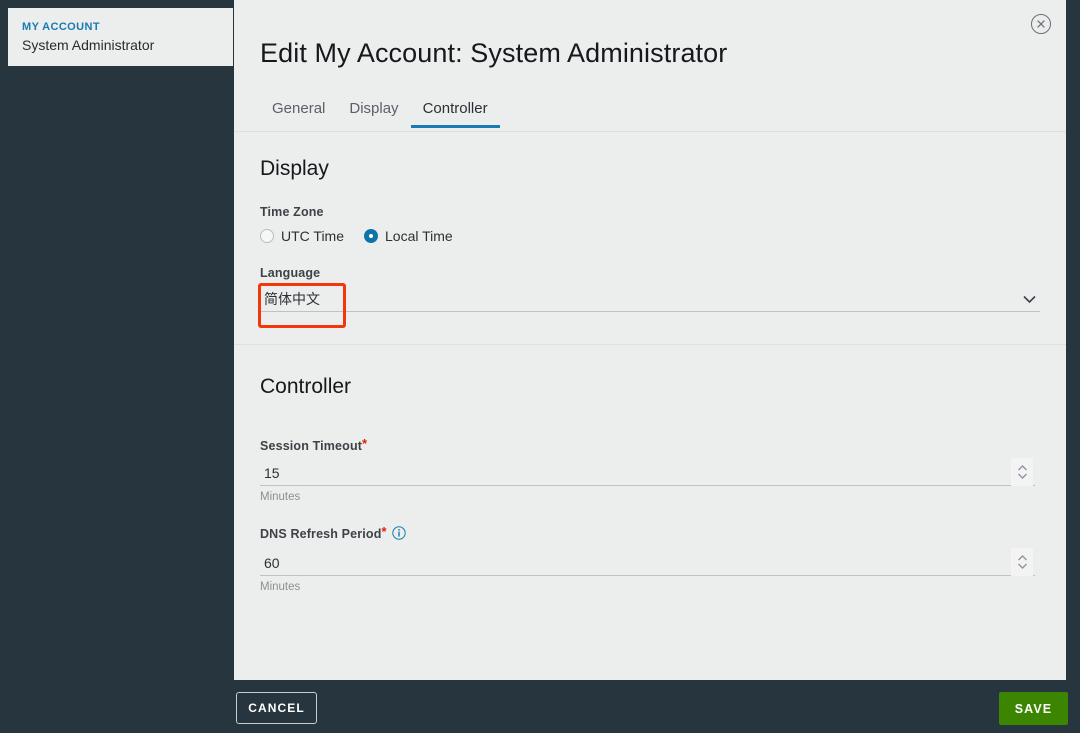  Describe the element at coordinates (276, 708) in the screenshot. I see `cancel-button: CANCEL` at that location.